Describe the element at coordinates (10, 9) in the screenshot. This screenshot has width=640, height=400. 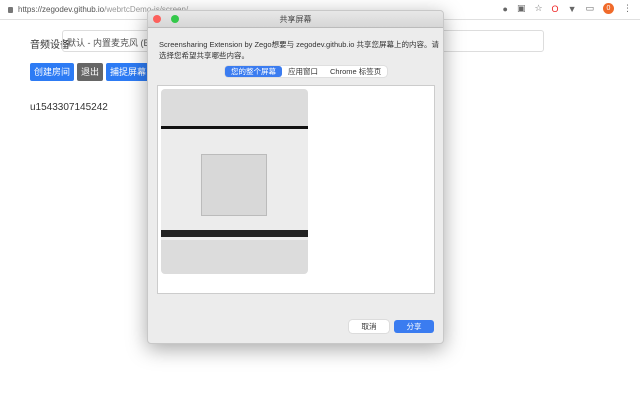
I see `lock-icon` at that location.